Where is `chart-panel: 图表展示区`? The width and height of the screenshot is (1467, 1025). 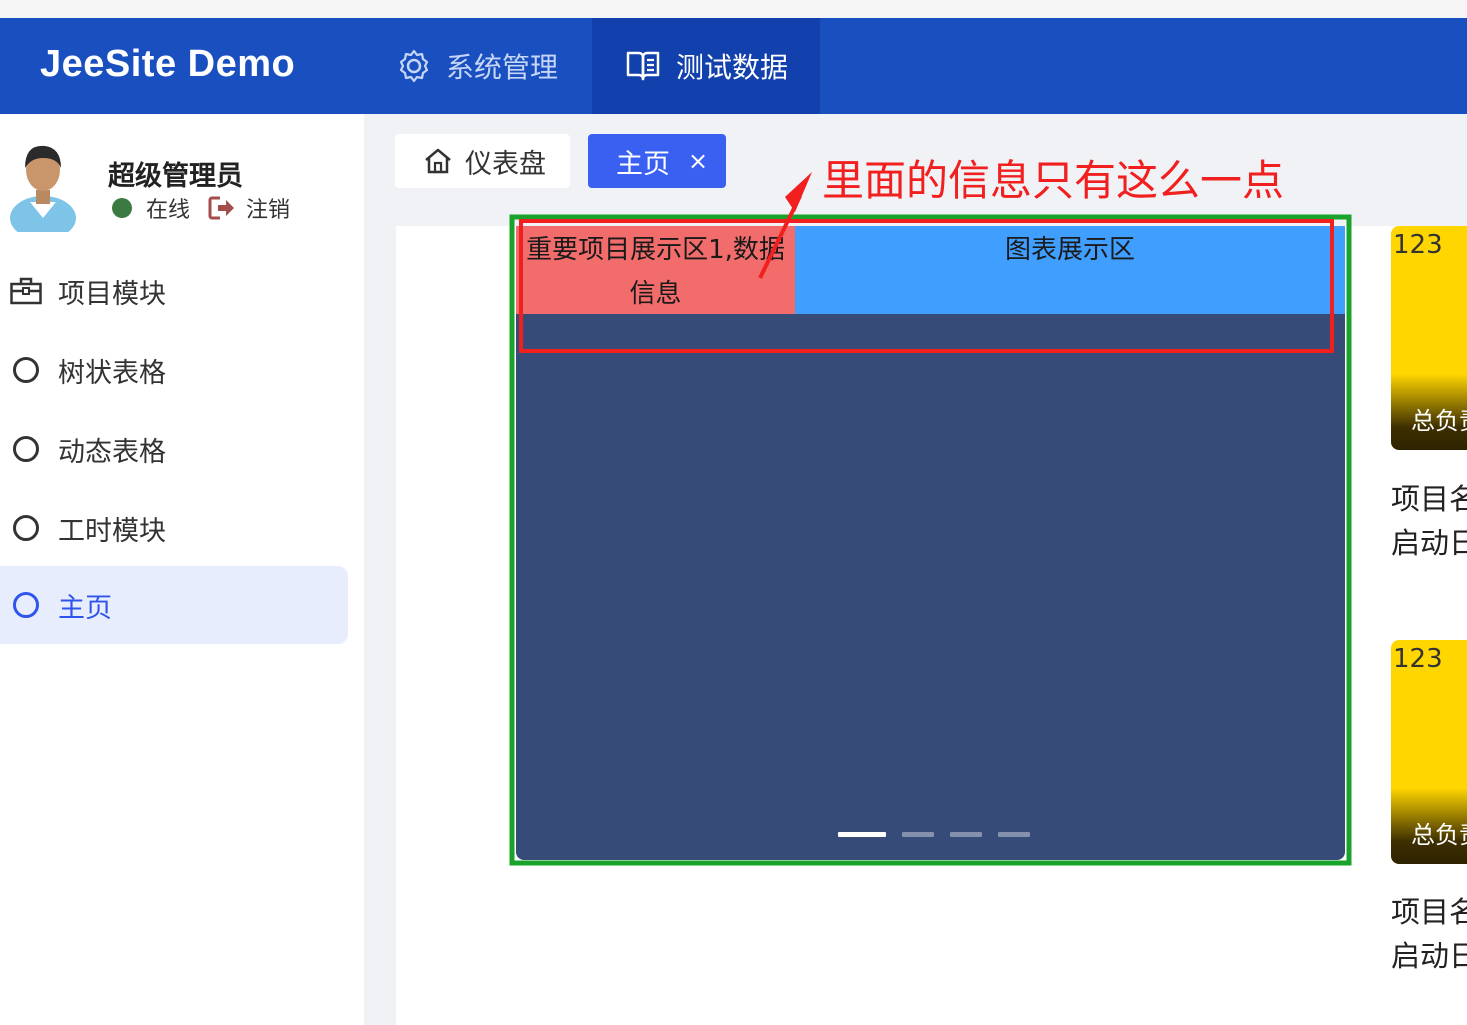
chart-panel: 图表展示区 is located at coordinates (1070, 270).